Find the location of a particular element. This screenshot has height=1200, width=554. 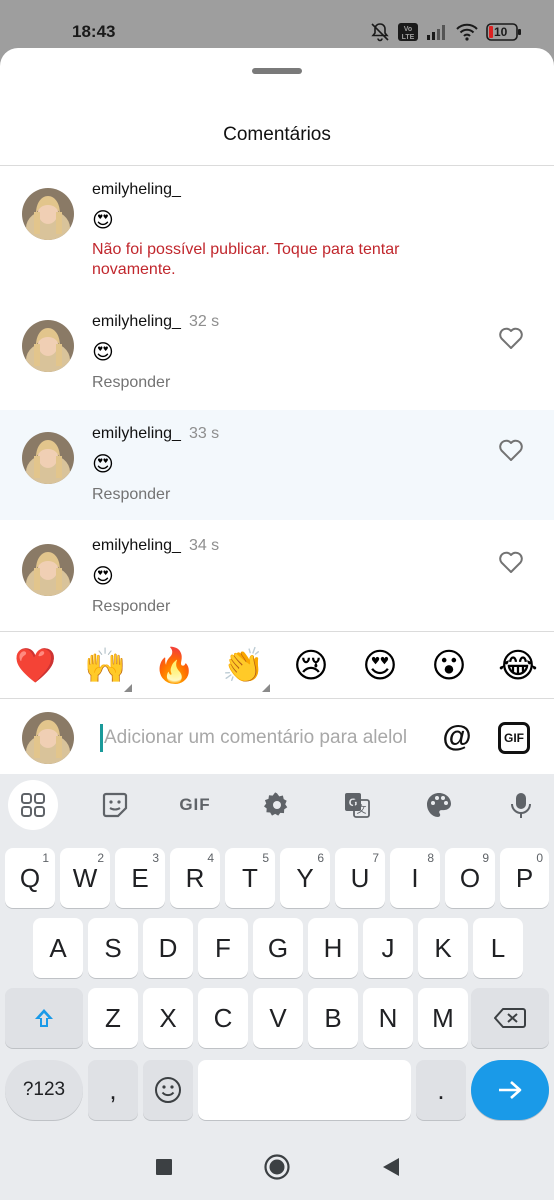

key-i: I8 is located at coordinates (415, 878).